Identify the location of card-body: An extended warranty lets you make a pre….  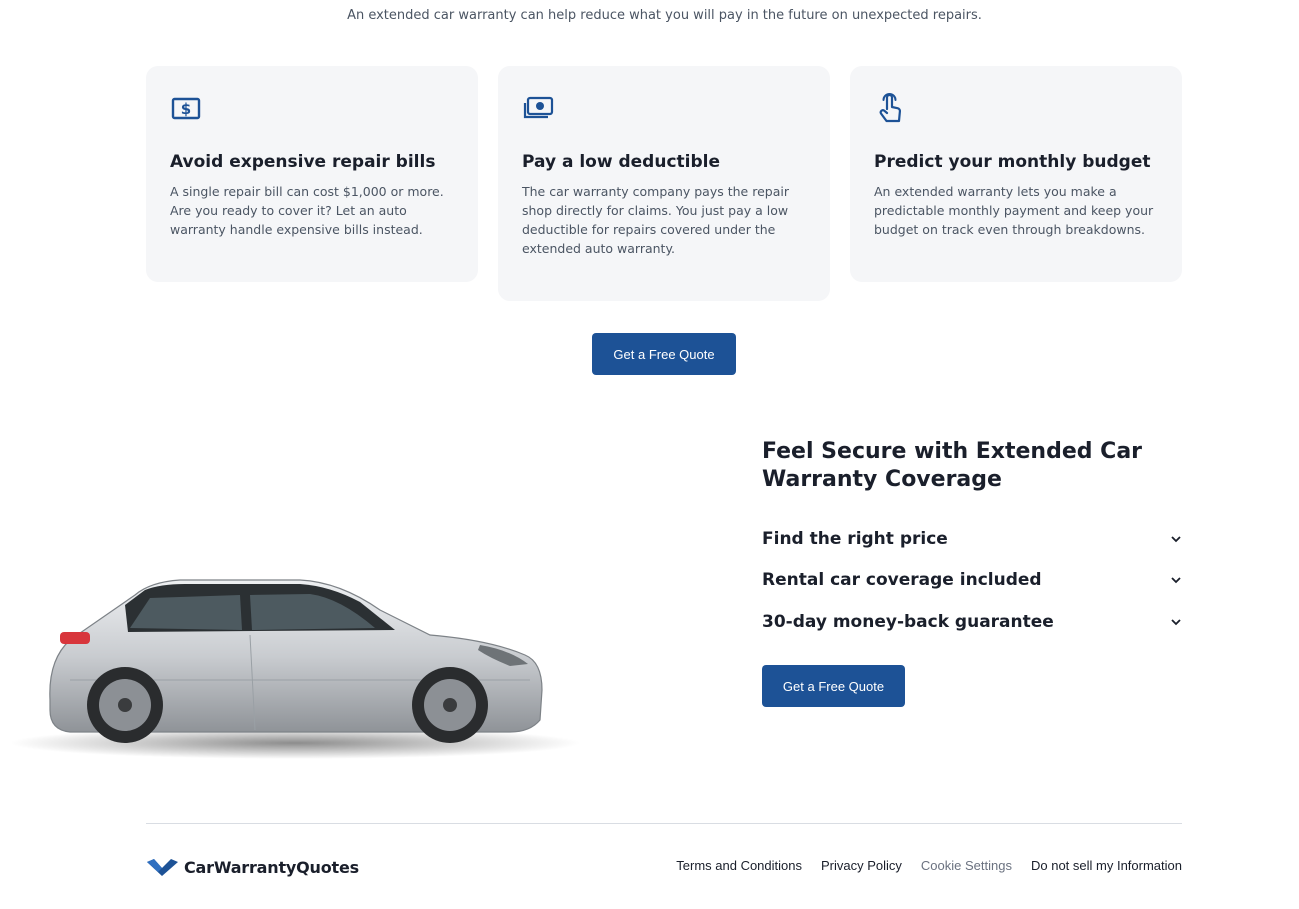
(1014, 210).